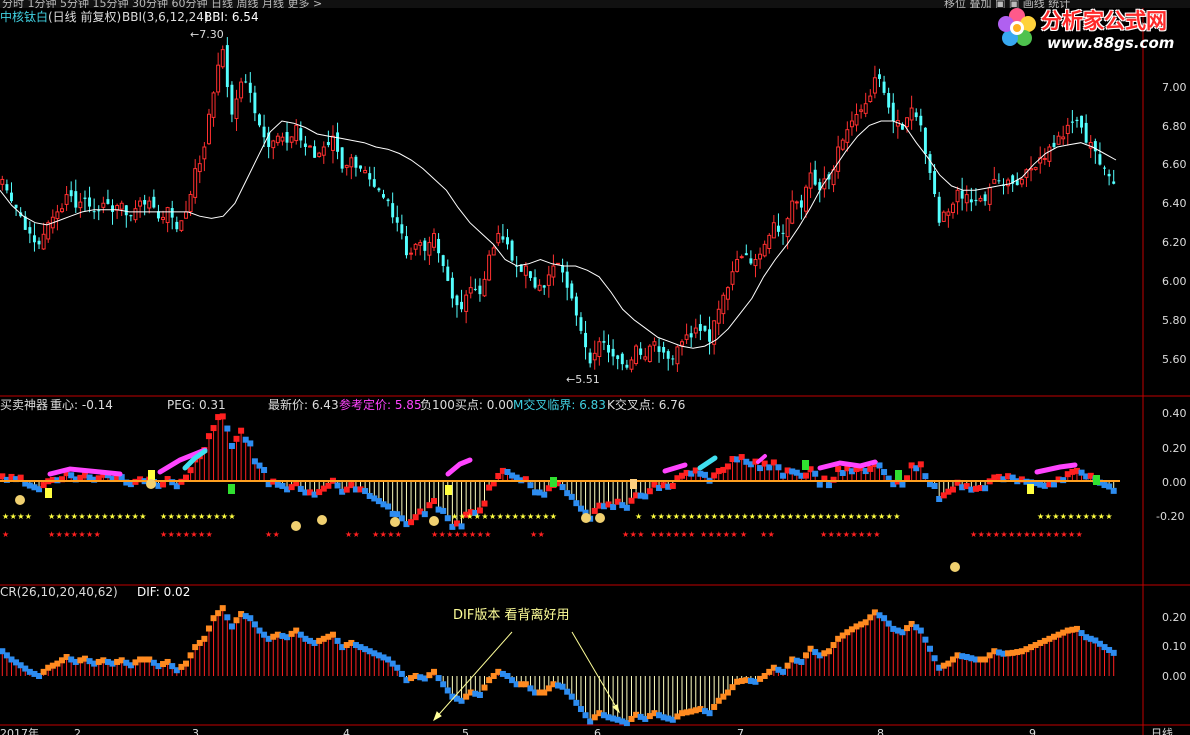 Image resolution: width=1190 pixels, height=735 pixels. What do you see at coordinates (165, 17) in the screenshot?
I see `indicator-label: BBI(3,6,12,24)` at bounding box center [165, 17].